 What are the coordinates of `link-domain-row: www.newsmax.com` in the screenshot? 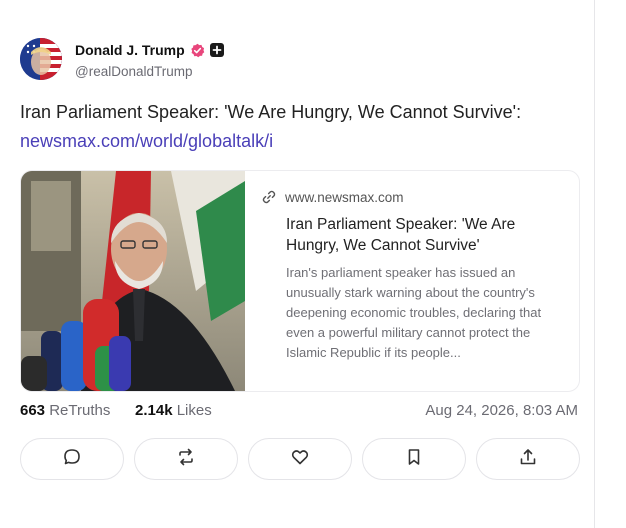 It's located at (411, 197).